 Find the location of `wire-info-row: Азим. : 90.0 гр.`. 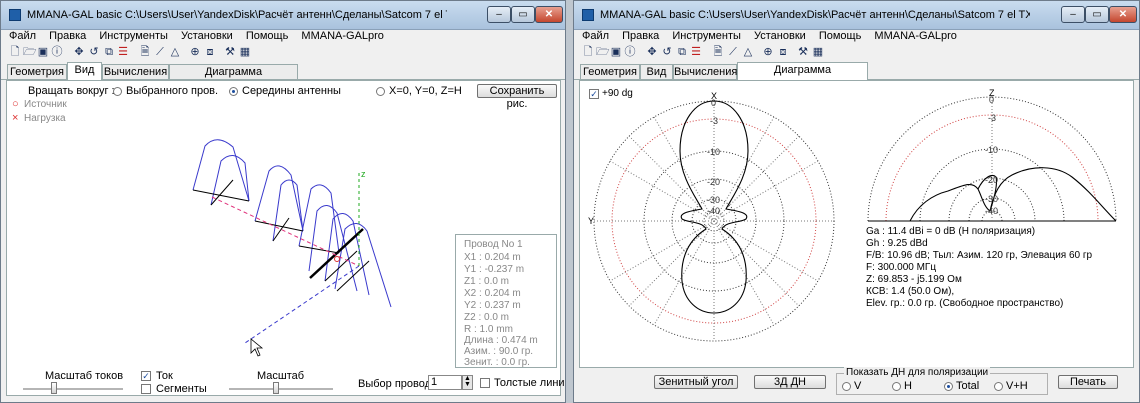

wire-info-row: Азим. : 90.0 гр. is located at coordinates (499, 351).